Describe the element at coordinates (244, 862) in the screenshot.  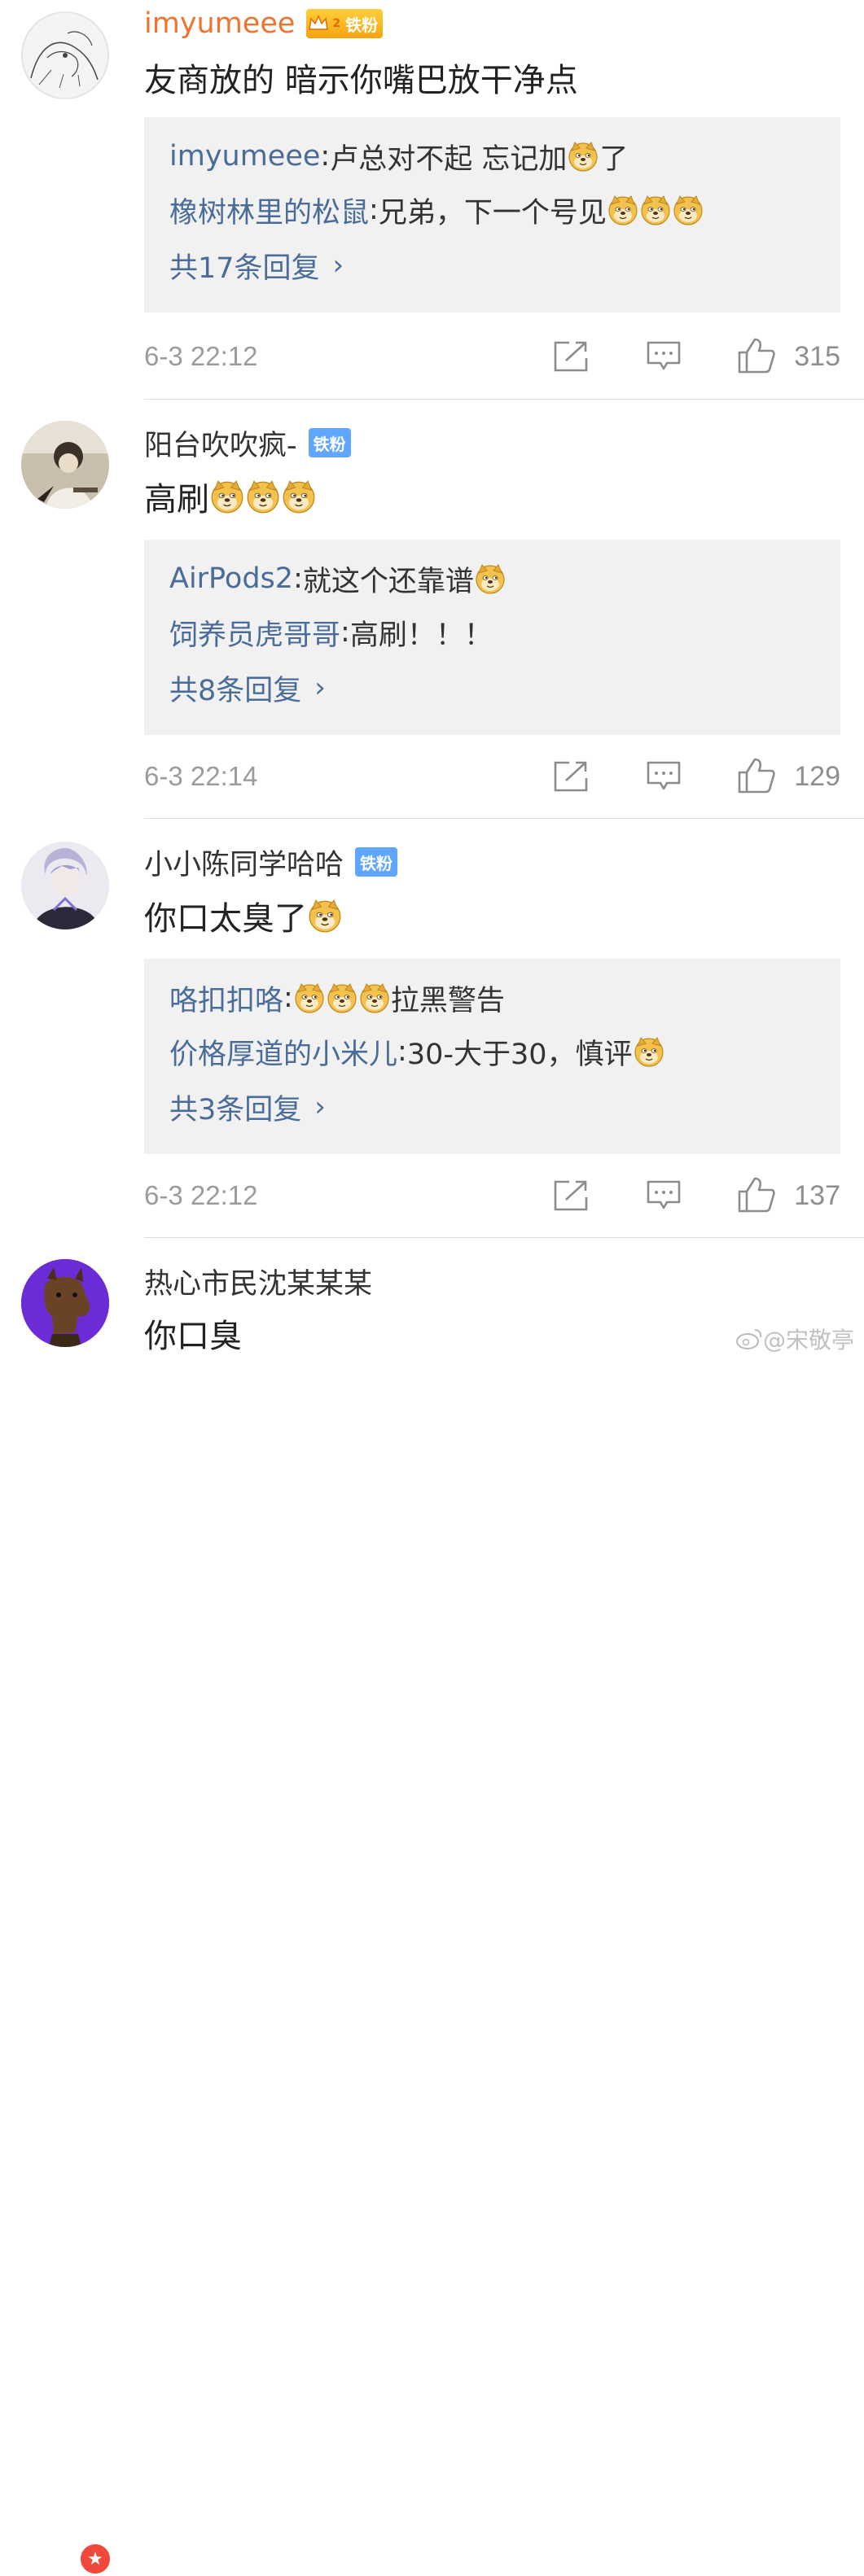
I see `username: 小小陈同学哈哈` at that location.